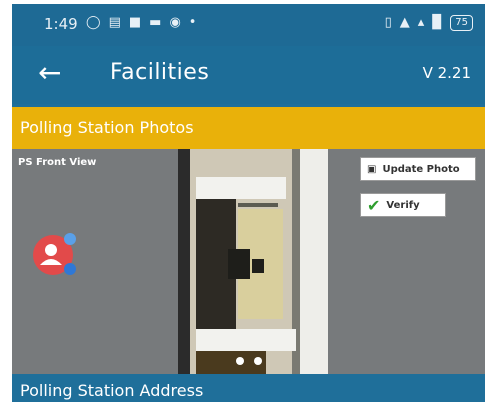  I want to click on user-group-icon, so click(54, 254).